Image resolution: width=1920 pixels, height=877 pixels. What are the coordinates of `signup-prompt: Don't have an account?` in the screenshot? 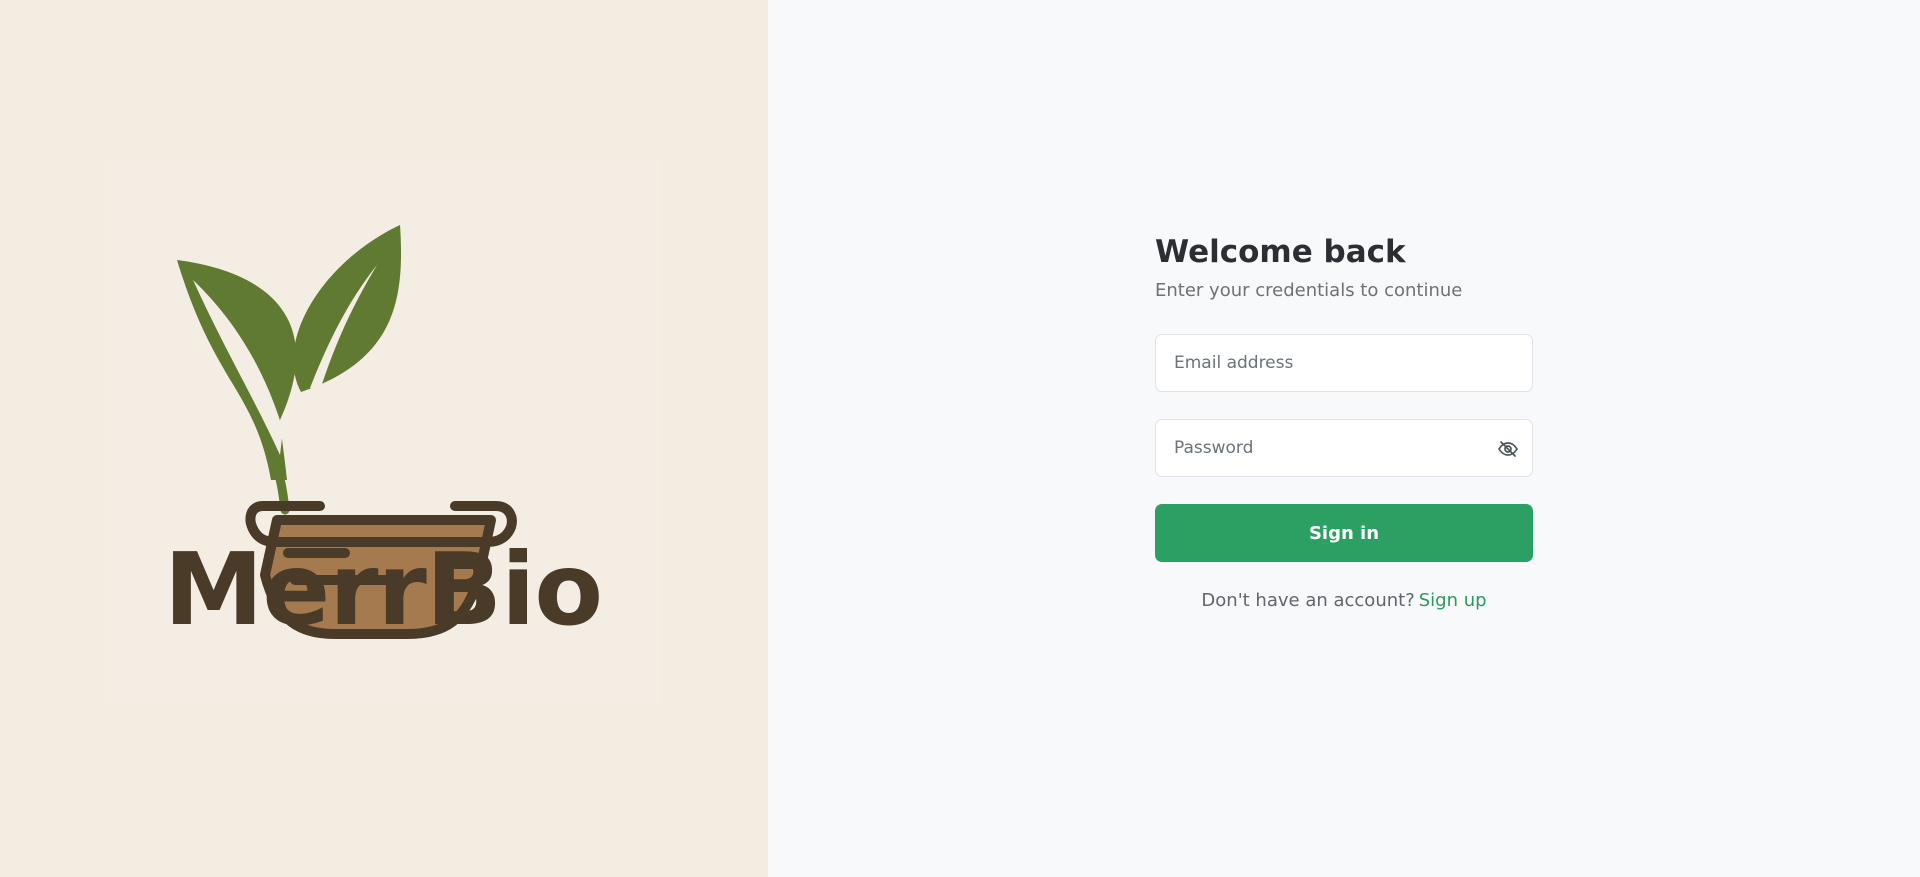 It's located at (1308, 600).